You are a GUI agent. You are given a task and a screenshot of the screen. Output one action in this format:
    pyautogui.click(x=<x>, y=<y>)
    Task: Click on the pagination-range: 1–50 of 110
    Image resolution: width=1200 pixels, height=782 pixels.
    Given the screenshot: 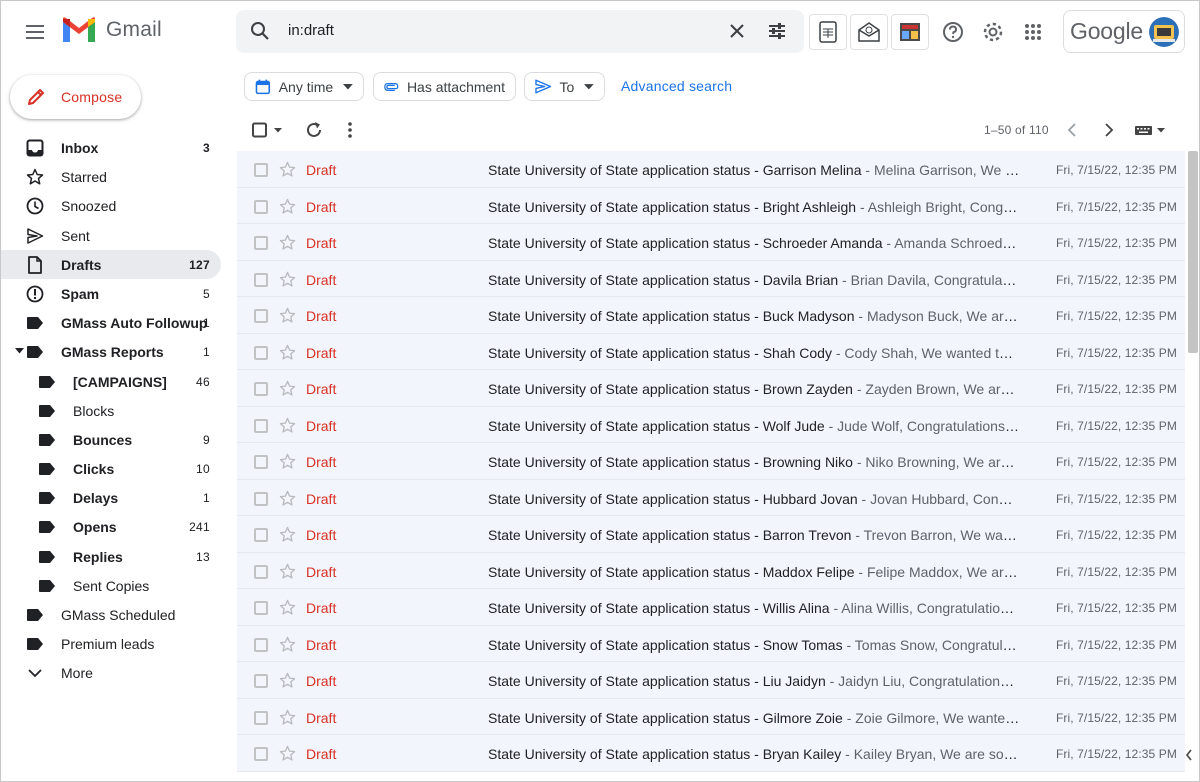 What is the action you would take?
    pyautogui.click(x=1016, y=130)
    